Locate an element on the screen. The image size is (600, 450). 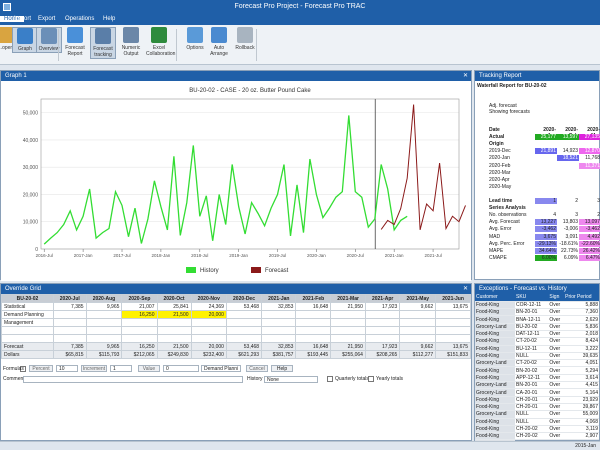
ribbon-button-numeric: Numeric Output is located at coordinates (131, 42).